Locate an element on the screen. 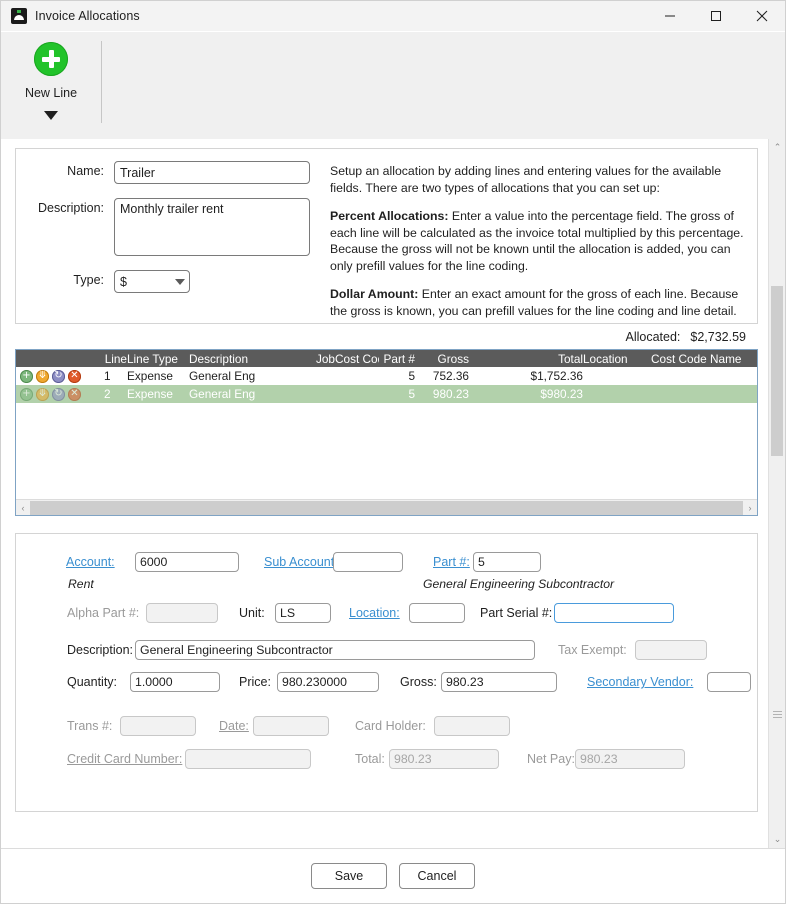 Image resolution: width=786 pixels, height=904 pixels. detail-row-sublabels: Rent General Engineering Subcontractor is located at coordinates (386, 585).